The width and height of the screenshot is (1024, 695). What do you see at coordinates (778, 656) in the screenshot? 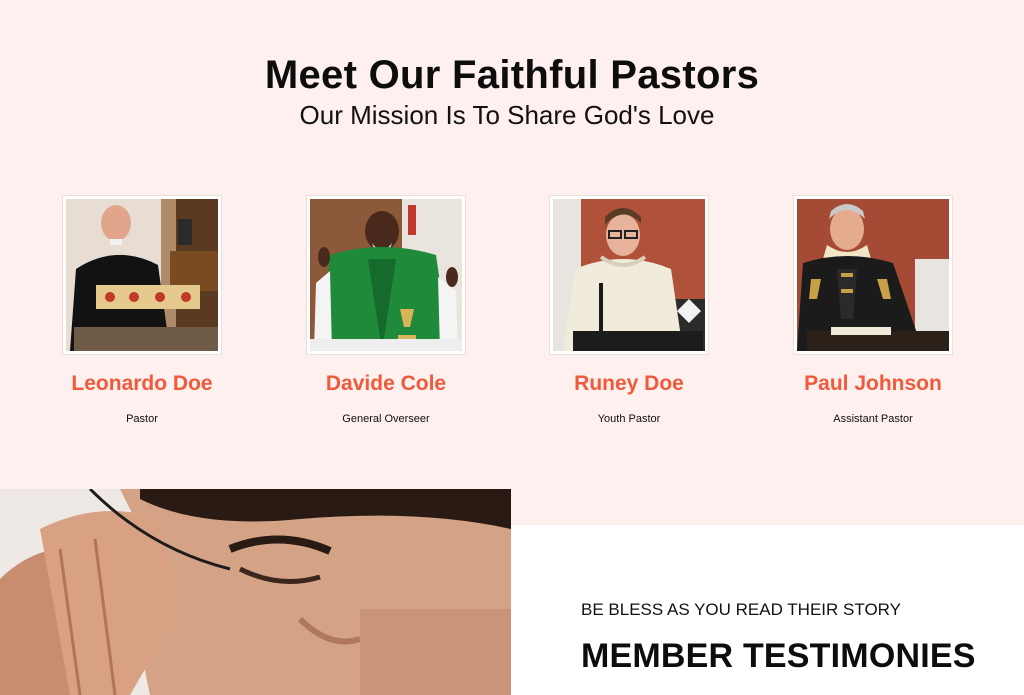
I see `testimonies-title: MEMBER TESTIMONIES` at bounding box center [778, 656].